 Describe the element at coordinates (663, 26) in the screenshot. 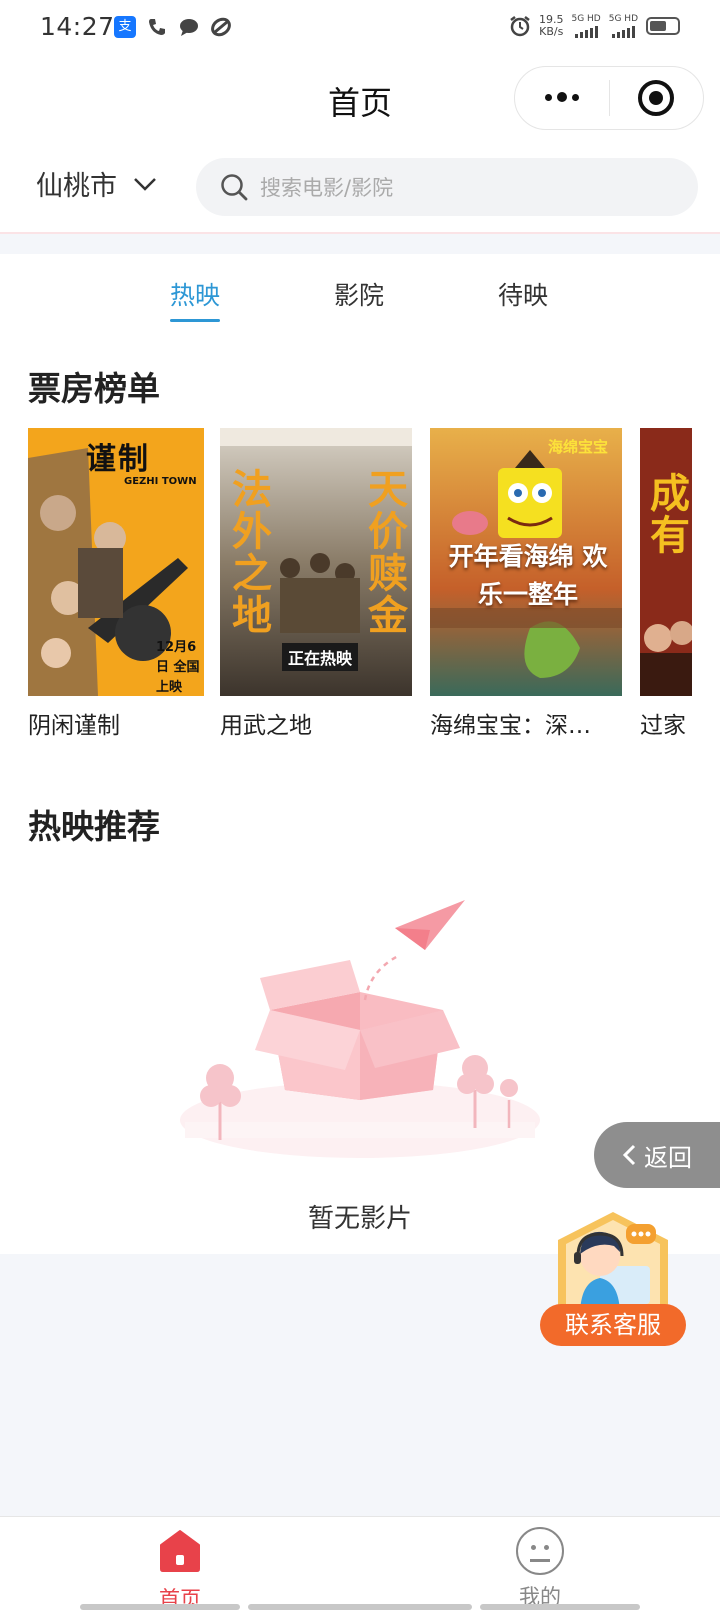

I see `battery-icon` at that location.